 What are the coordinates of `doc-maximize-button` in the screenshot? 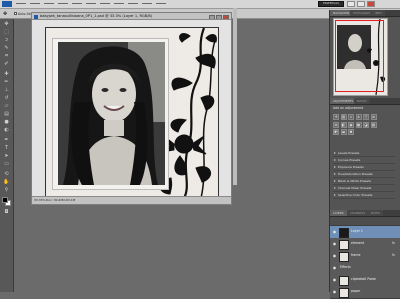 It's located at (219, 16).